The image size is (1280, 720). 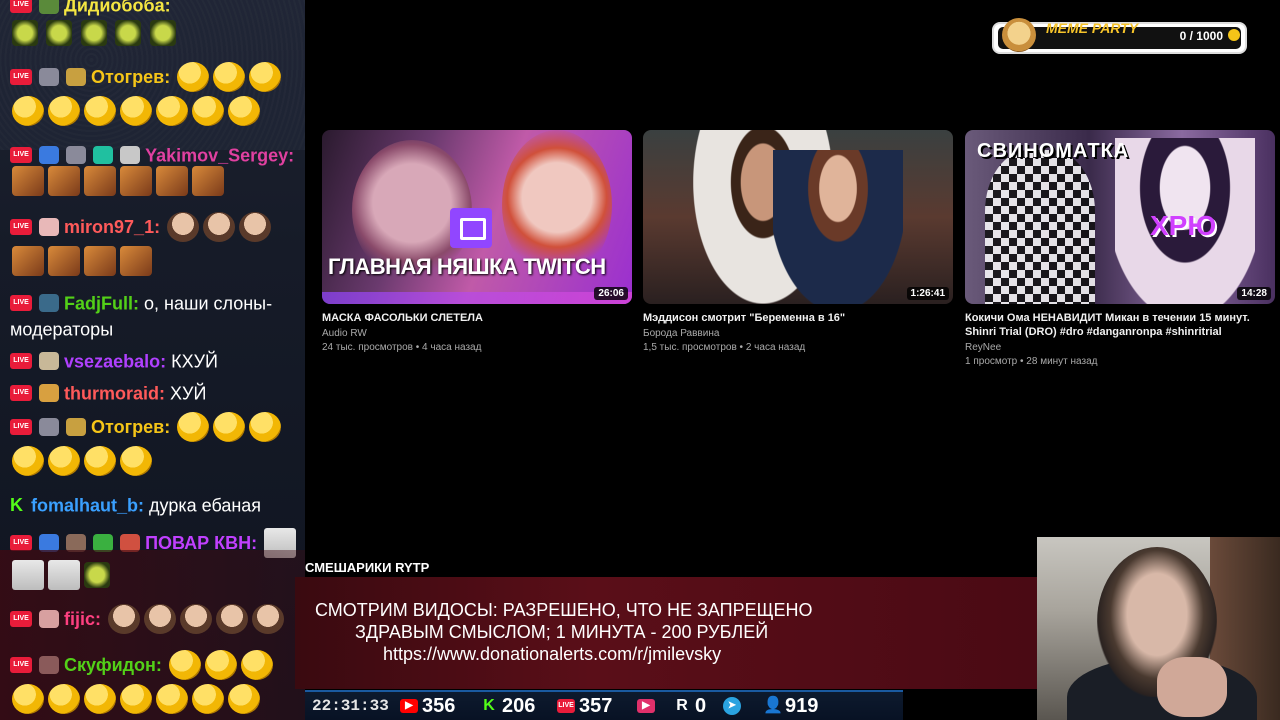 What do you see at coordinates (798, 318) in the screenshot?
I see `video-title: Мэддисон смотрит "Беременна в 16"` at bounding box center [798, 318].